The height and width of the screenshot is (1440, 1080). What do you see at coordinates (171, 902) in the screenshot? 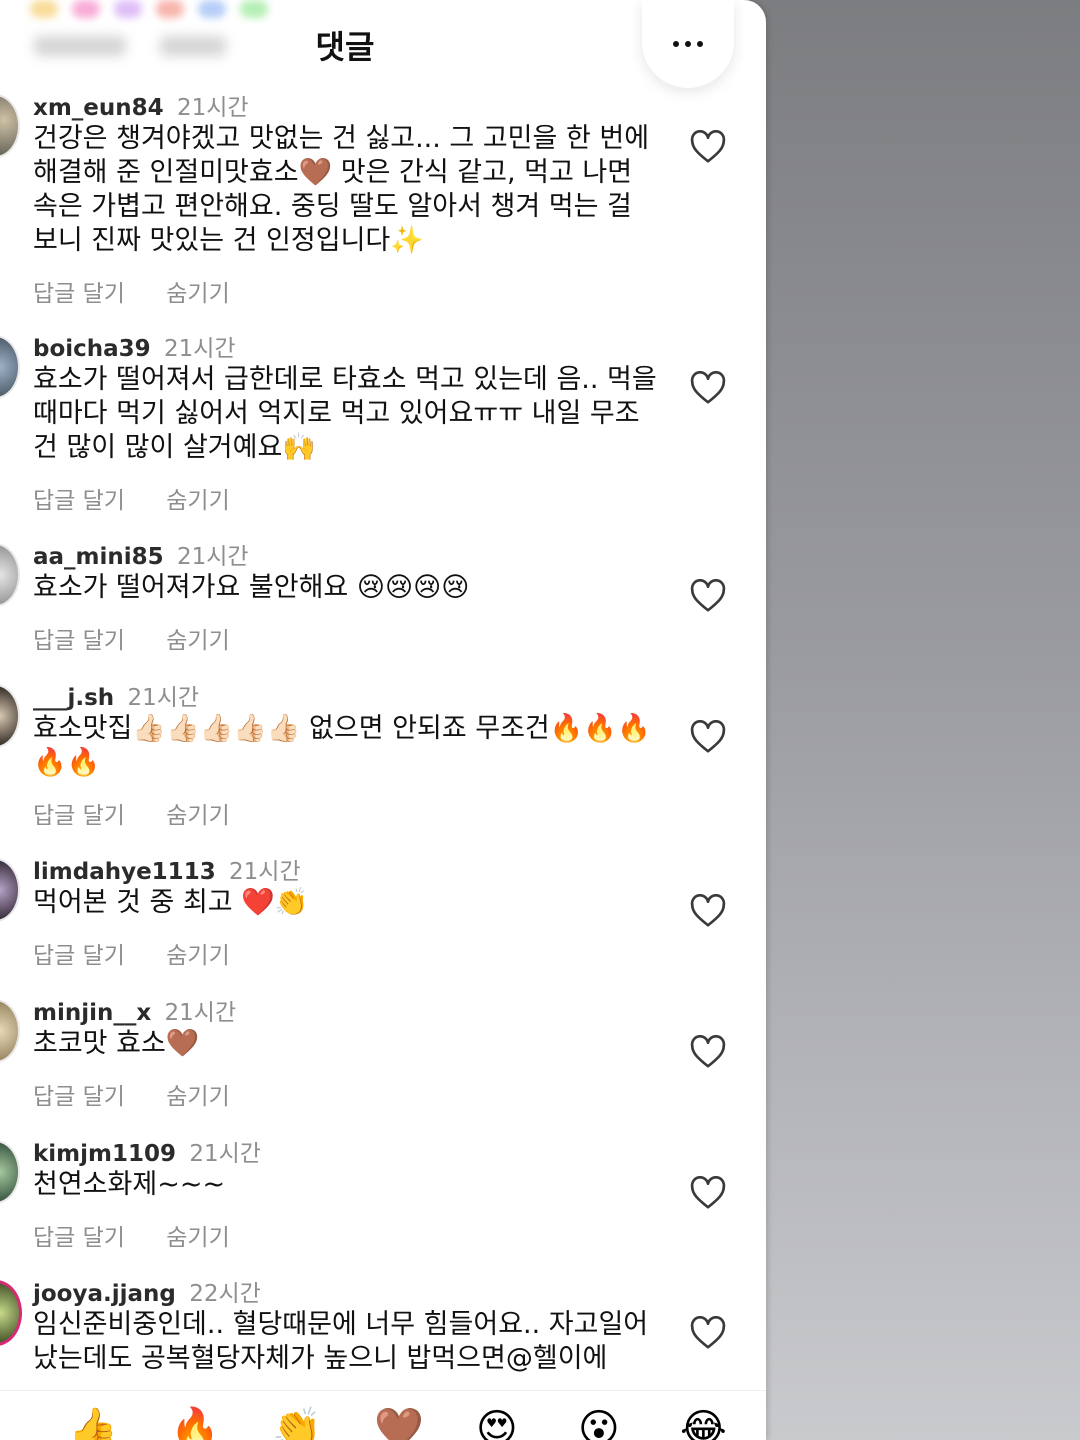
I see `comment-text: 먹어본 것 중 최고 ❤️👏` at bounding box center [171, 902].